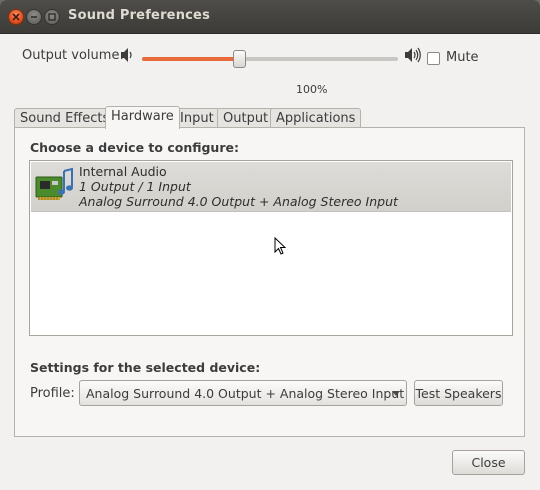 This screenshot has width=540, height=490. I want to click on dropdown-arrow-icon, so click(396, 393).